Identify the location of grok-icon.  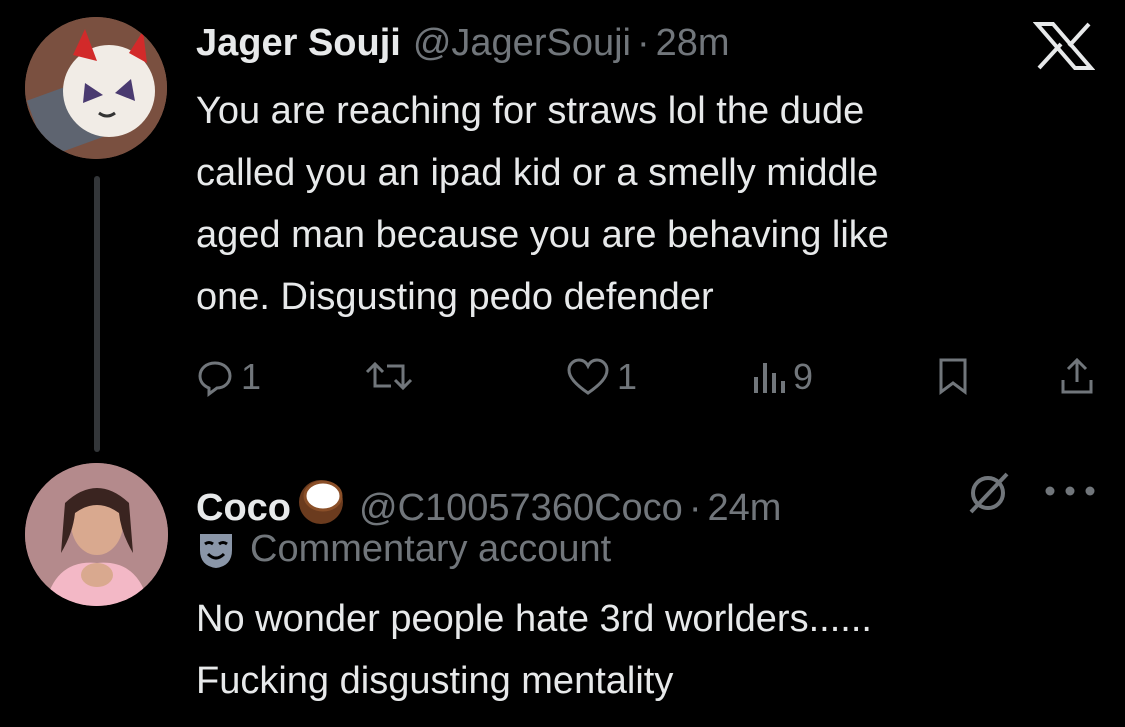
(988, 493).